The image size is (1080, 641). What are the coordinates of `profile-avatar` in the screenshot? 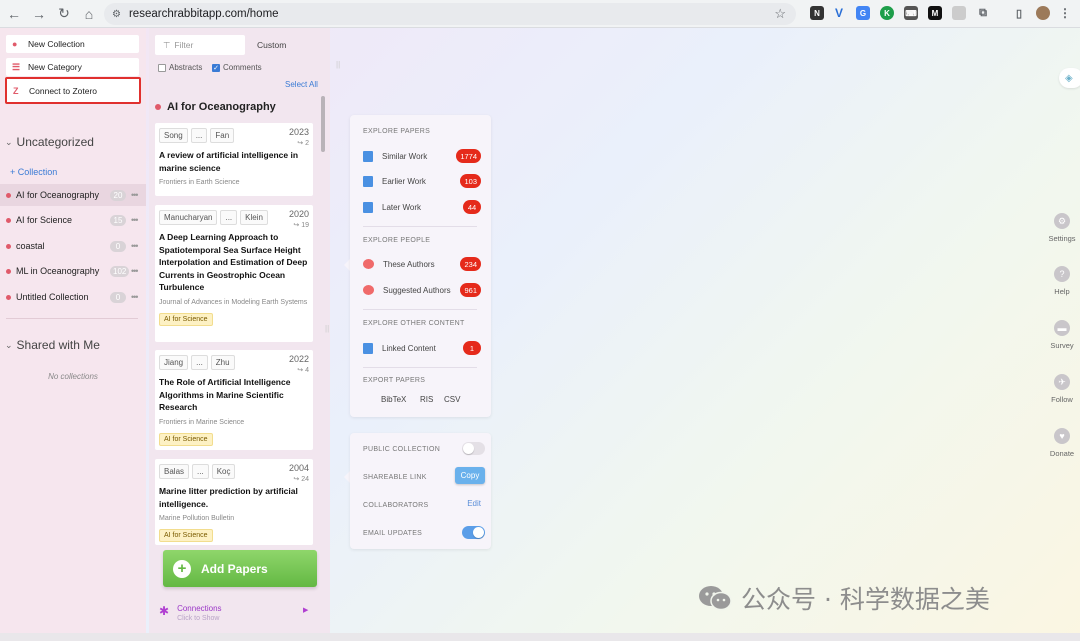 It's located at (1043, 13).